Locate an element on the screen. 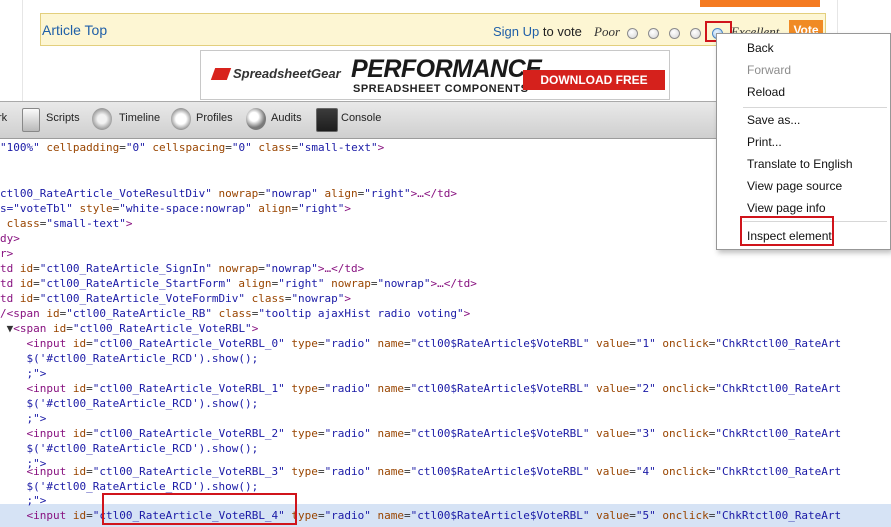 The height and width of the screenshot is (527, 891). code-text: "2" is located at coordinates (645, 388).